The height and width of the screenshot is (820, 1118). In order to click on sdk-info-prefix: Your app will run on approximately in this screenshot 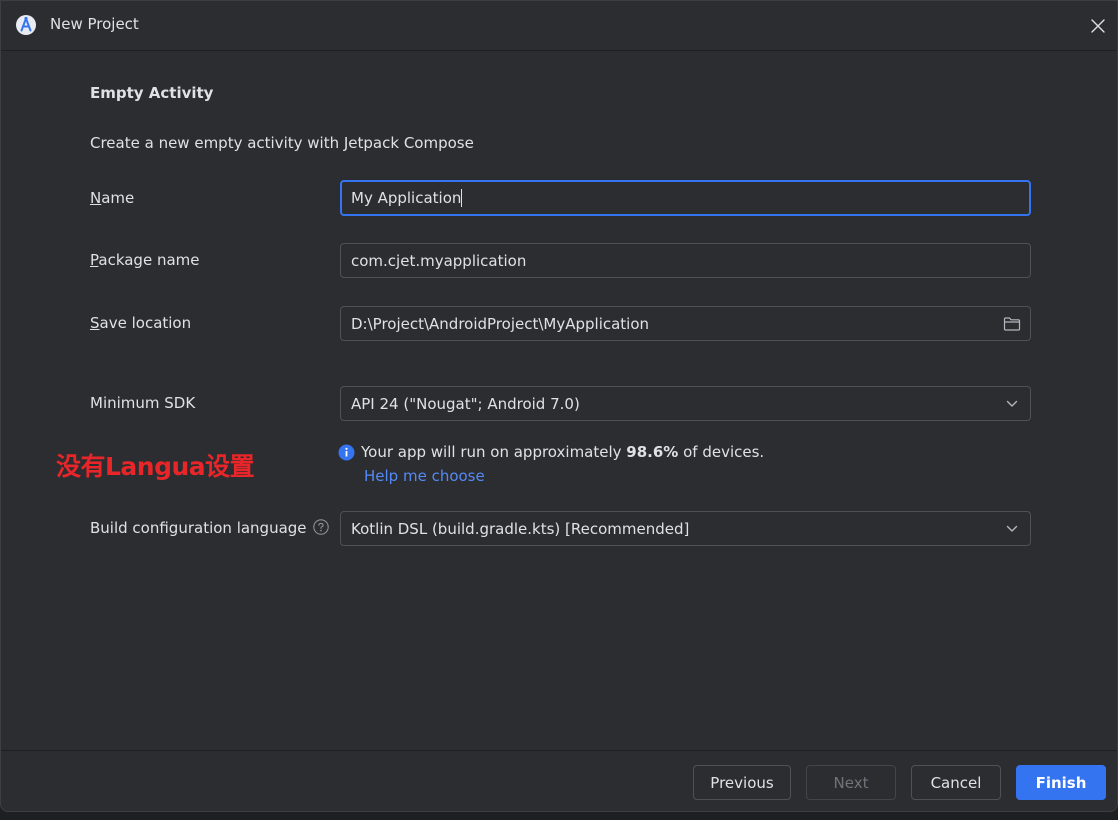, I will do `click(494, 452)`.